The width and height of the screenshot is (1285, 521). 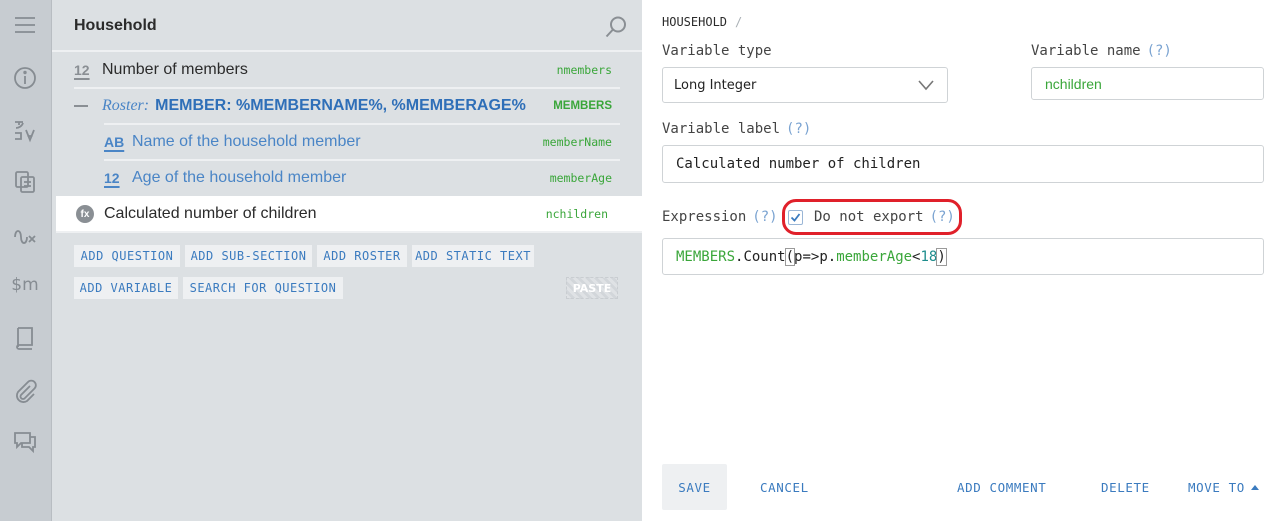 What do you see at coordinates (798, 164) in the screenshot?
I see `variable-label-value: Calculated number of children` at bounding box center [798, 164].